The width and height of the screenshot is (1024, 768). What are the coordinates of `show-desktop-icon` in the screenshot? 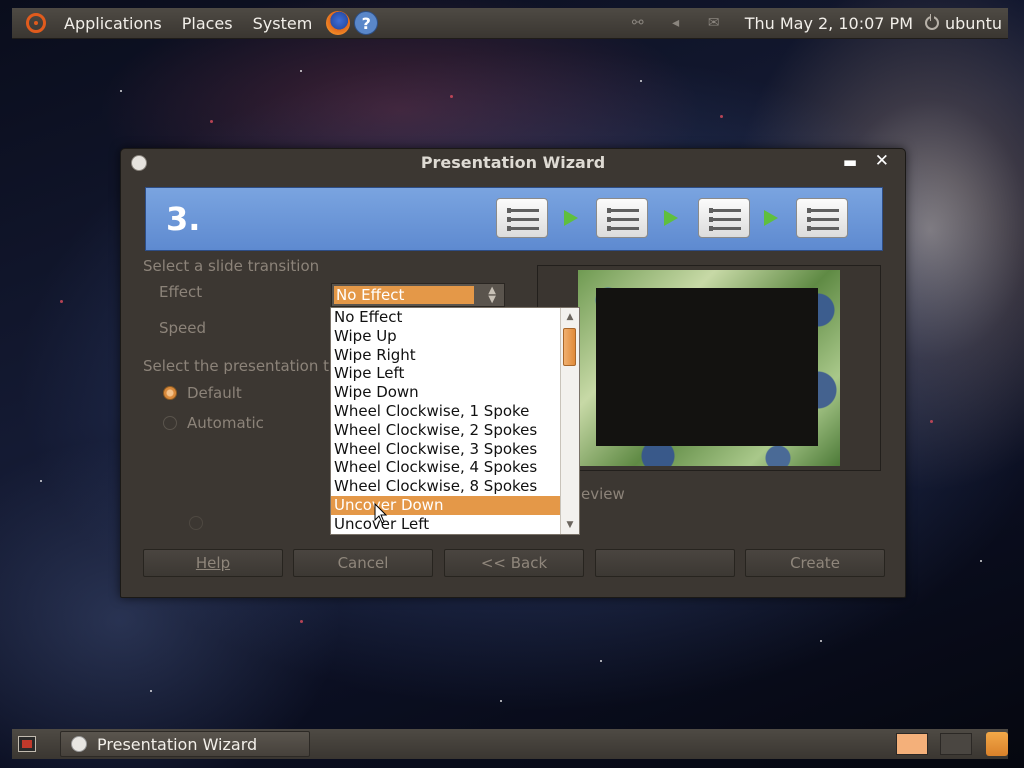 It's located at (27, 744).